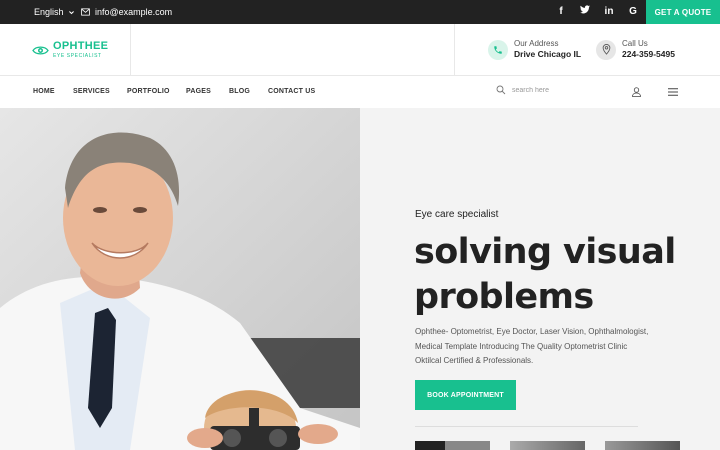 This screenshot has height=450, width=720. Describe the element at coordinates (44, 91) in the screenshot. I see `nav-item-home: HOME` at that location.